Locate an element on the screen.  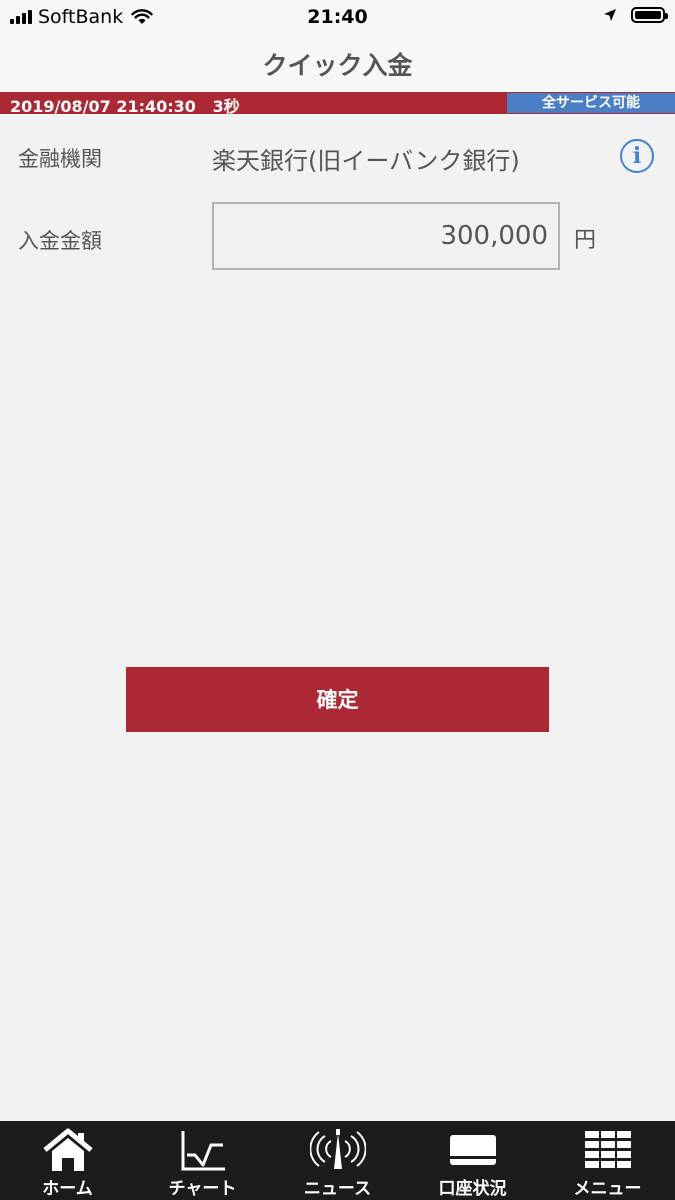
tab-home-label: ホーム is located at coordinates (67, 1189).